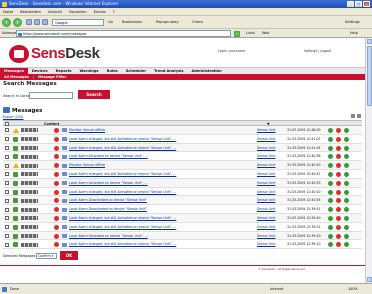  What do you see at coordinates (110, 22) in the screenshot?
I see `go-button: Go` at bounding box center [110, 22].